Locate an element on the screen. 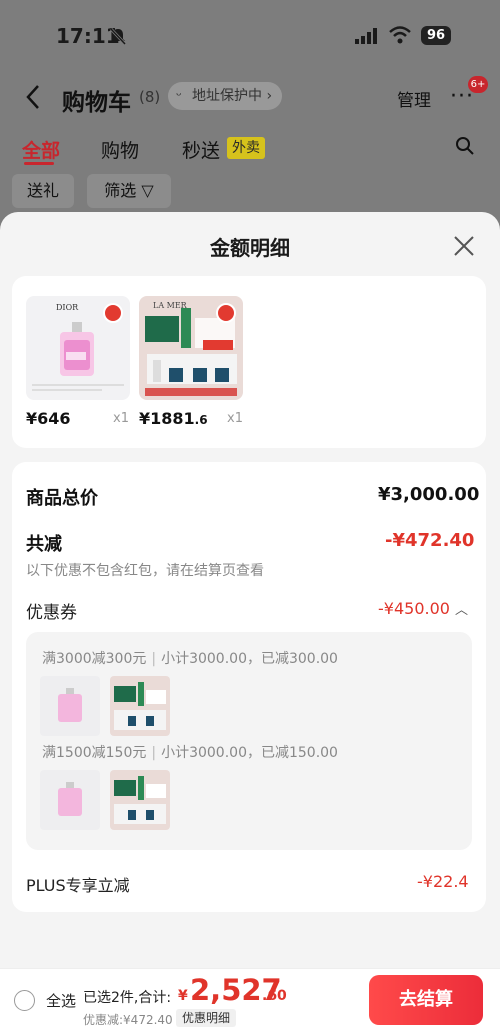 Image resolution: width=500 pixels, height=1032 pixels. takeout-tag: 外卖 is located at coordinates (246, 148).